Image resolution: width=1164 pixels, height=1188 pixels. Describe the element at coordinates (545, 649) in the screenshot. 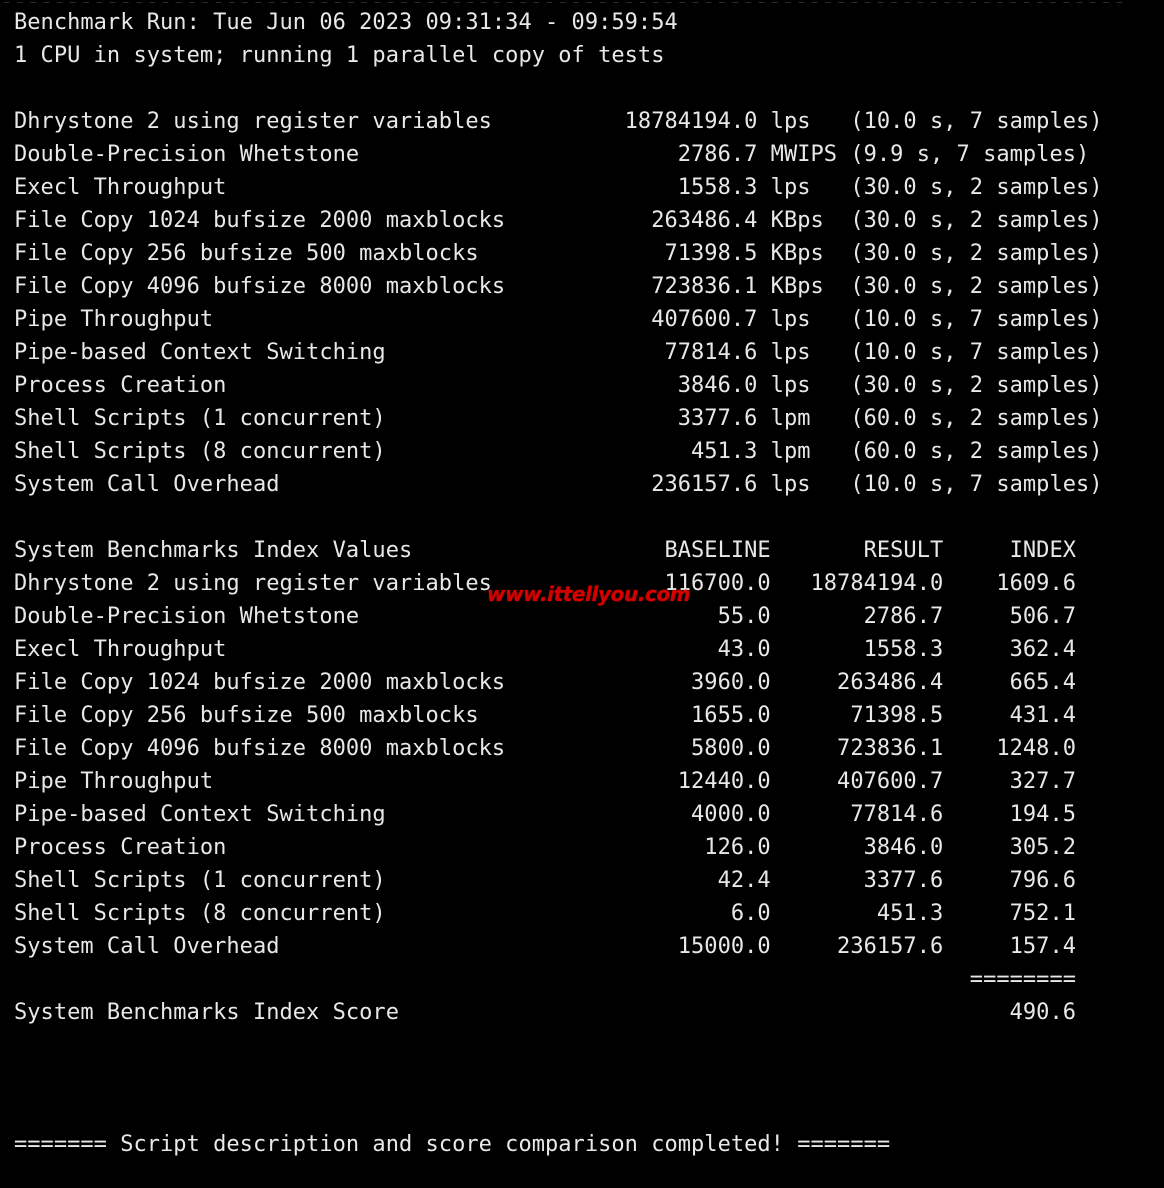

I see `index-value-row: Execl Throughput 43.0 1558.3 362.4` at that location.